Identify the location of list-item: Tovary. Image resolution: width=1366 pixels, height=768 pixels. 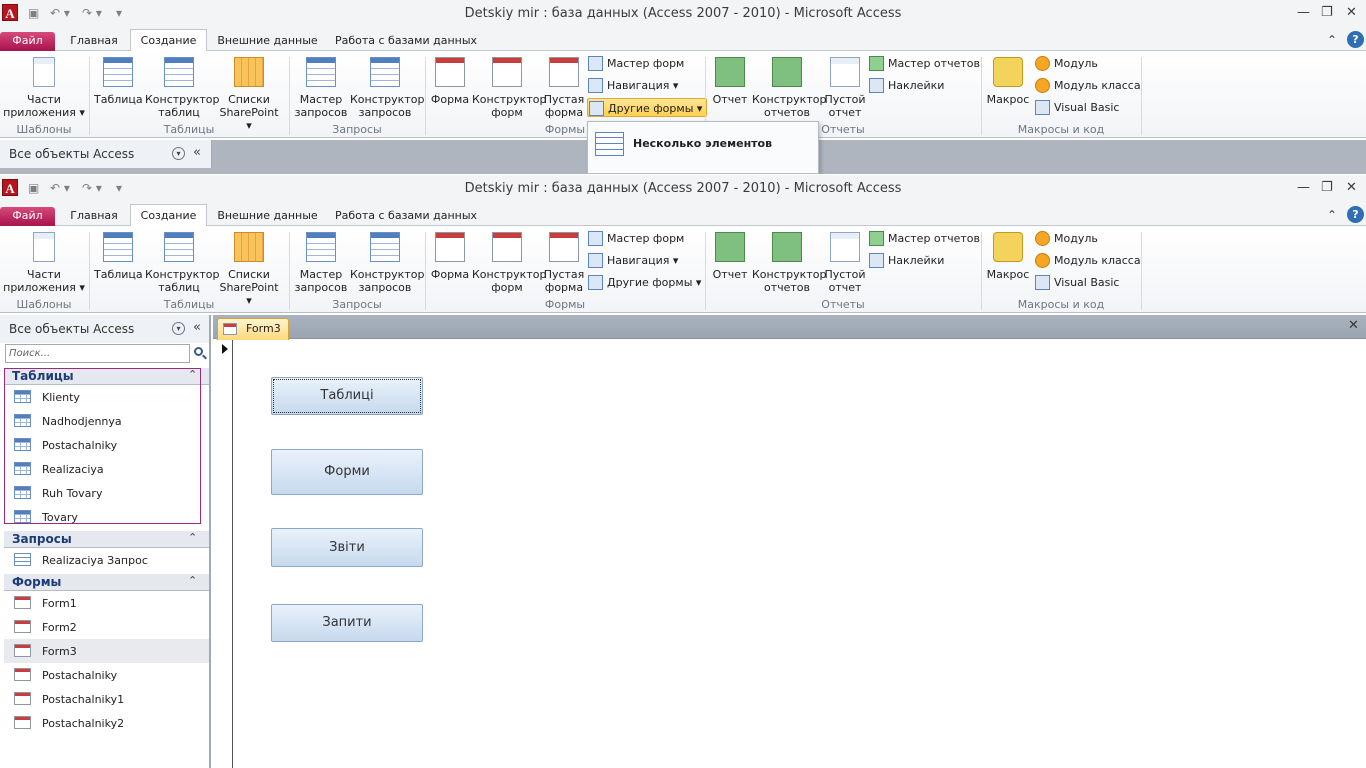
(106, 517).